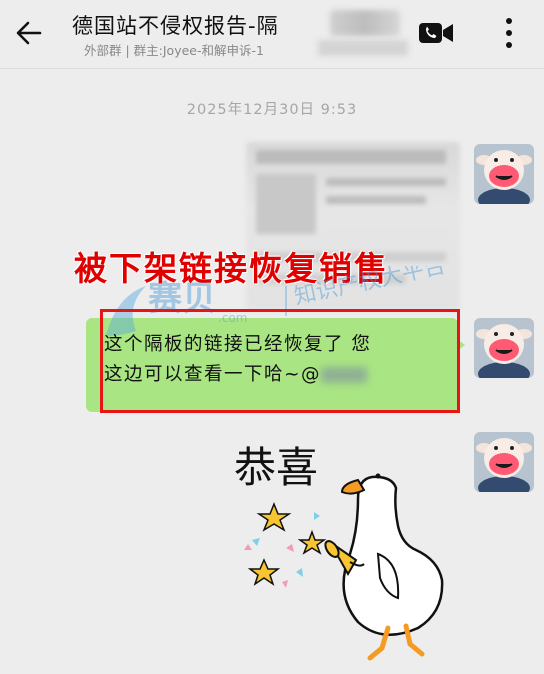  Describe the element at coordinates (348, 548) in the screenshot. I see `congrats-sticker: 恭喜` at that location.